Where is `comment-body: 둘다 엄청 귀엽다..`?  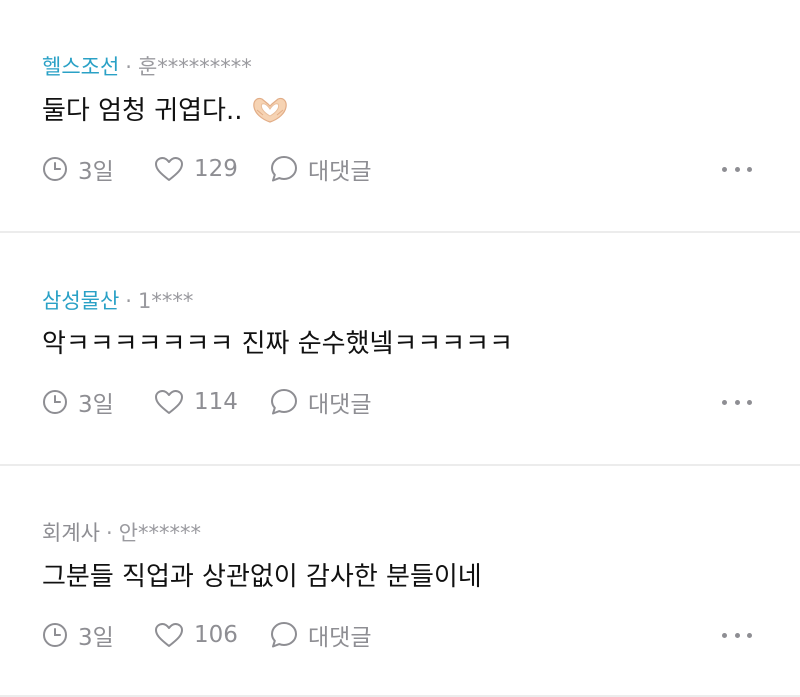 comment-body: 둘다 엄청 귀엽다.. is located at coordinates (165, 113).